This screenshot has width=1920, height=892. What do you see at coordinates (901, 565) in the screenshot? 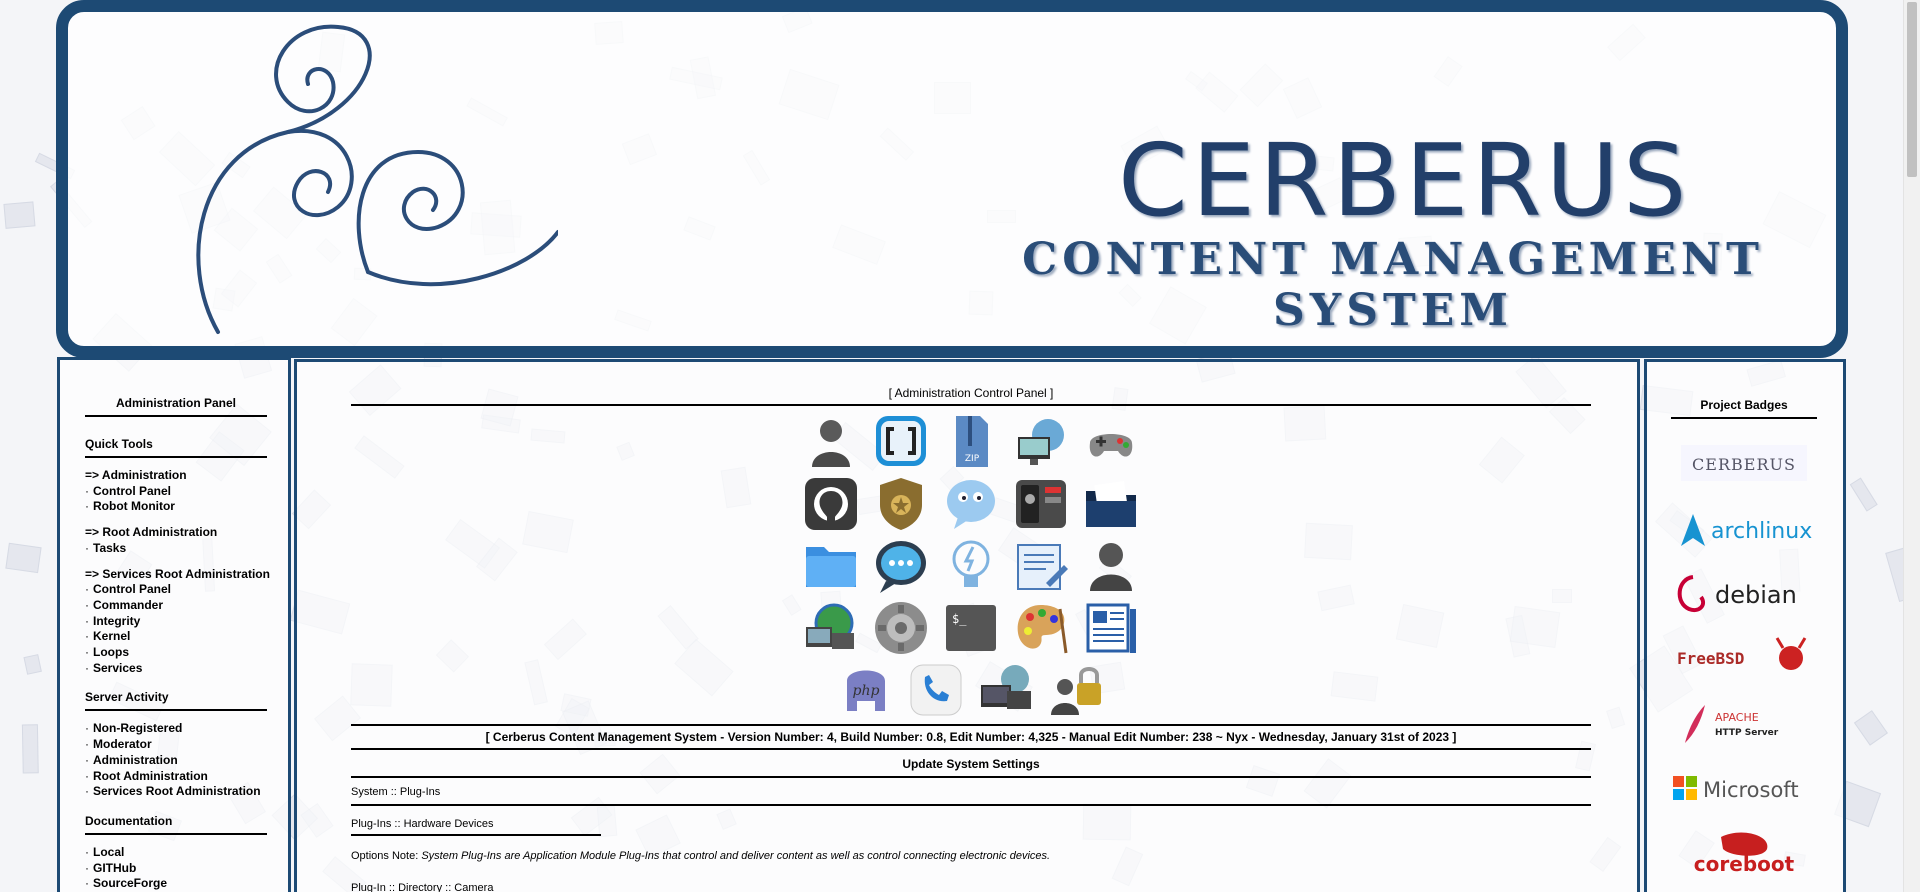
I see `speech-bubble-icon` at bounding box center [901, 565].